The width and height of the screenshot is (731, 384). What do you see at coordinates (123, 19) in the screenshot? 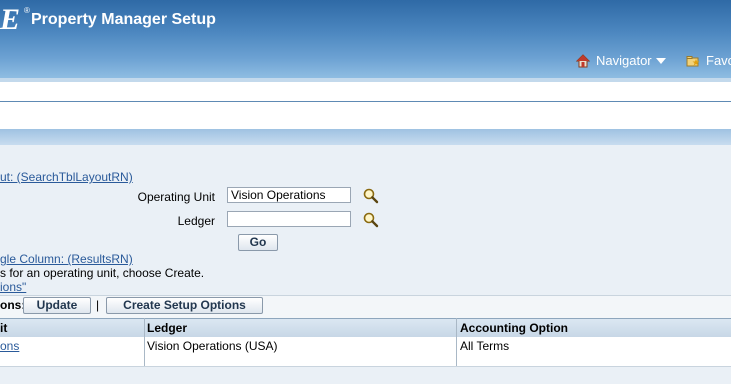
I see `app-title: Property Manager Setup` at bounding box center [123, 19].